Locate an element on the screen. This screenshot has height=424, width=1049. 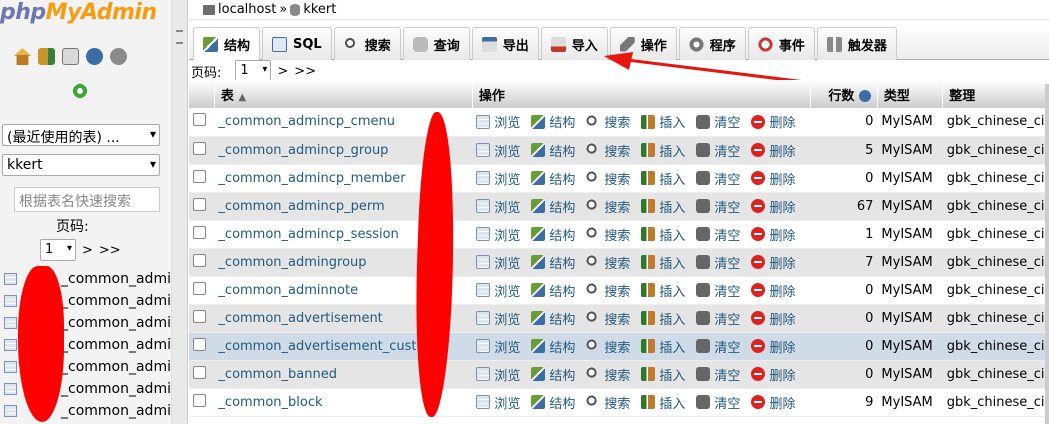
tab-export: 导出 is located at coordinates (505, 43).